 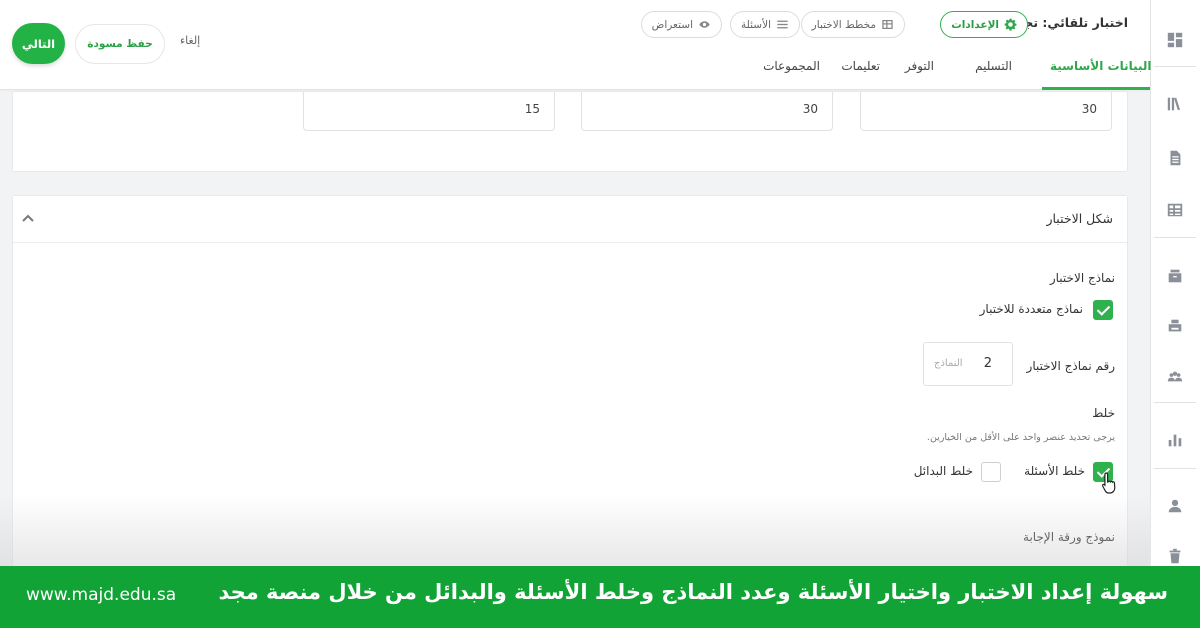 What do you see at coordinates (756, 24) in the screenshot?
I see `pill-questions-label: الأسئلة` at bounding box center [756, 24].